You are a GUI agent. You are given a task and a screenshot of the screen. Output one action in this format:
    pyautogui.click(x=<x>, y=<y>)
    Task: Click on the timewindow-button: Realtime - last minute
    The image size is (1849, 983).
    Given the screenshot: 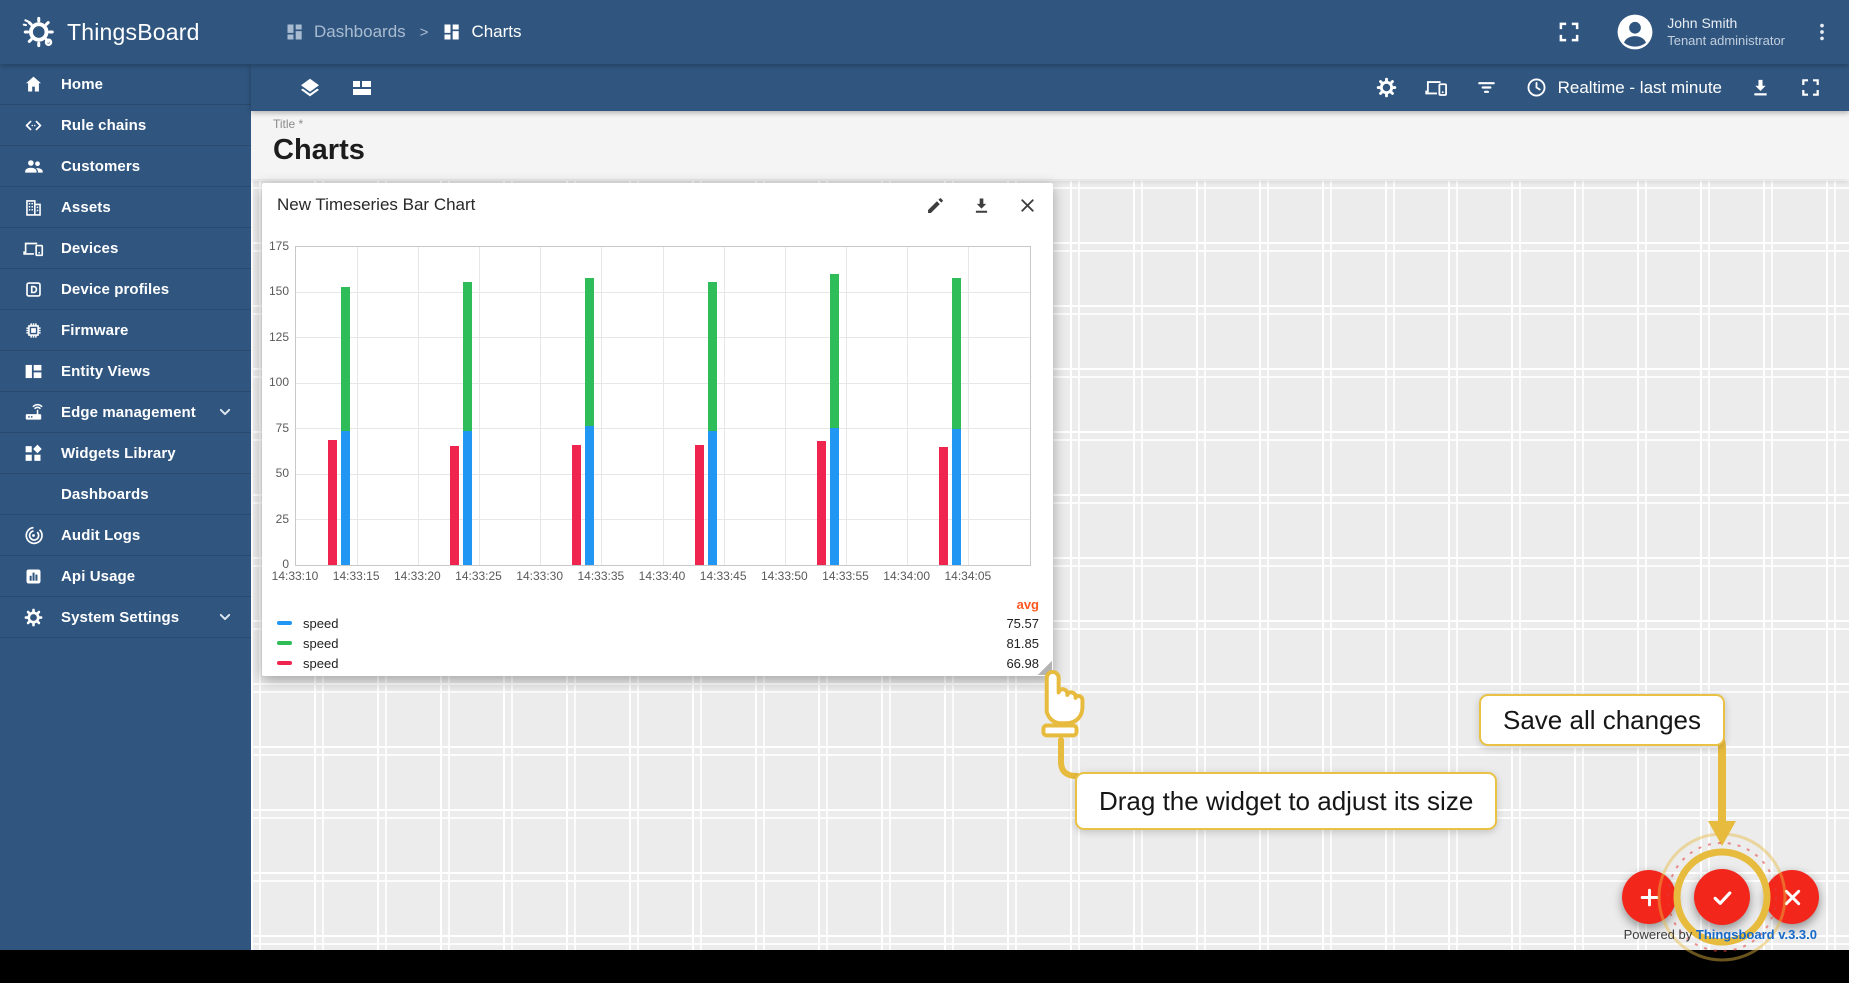 What is the action you would take?
    pyautogui.click(x=1623, y=87)
    